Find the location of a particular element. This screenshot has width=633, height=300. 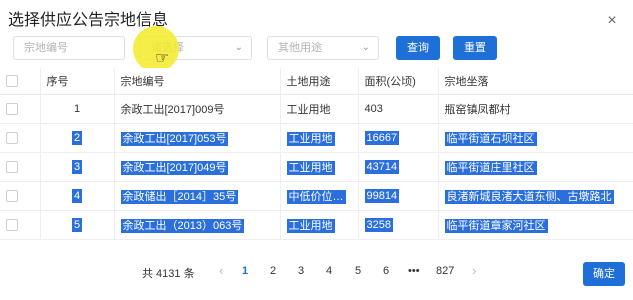

row-parcel-no: 余政工出[2017]049号 is located at coordinates (196, 167).